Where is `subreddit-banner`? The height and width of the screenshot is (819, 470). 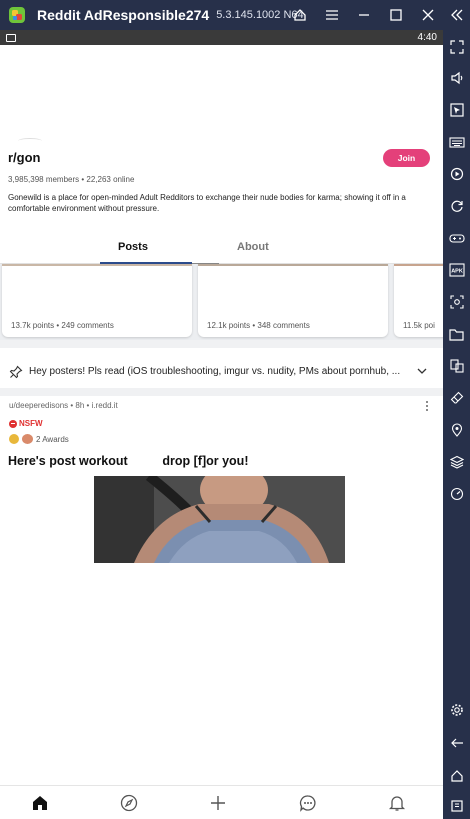
subreddit-banner is located at coordinates (221, 92).